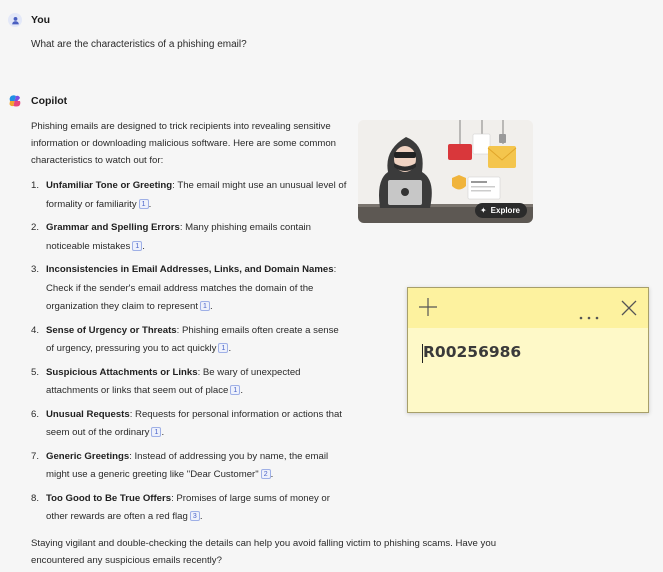  Describe the element at coordinates (483, 210) in the screenshot. I see `magic-wand-icon: ✦` at that location.